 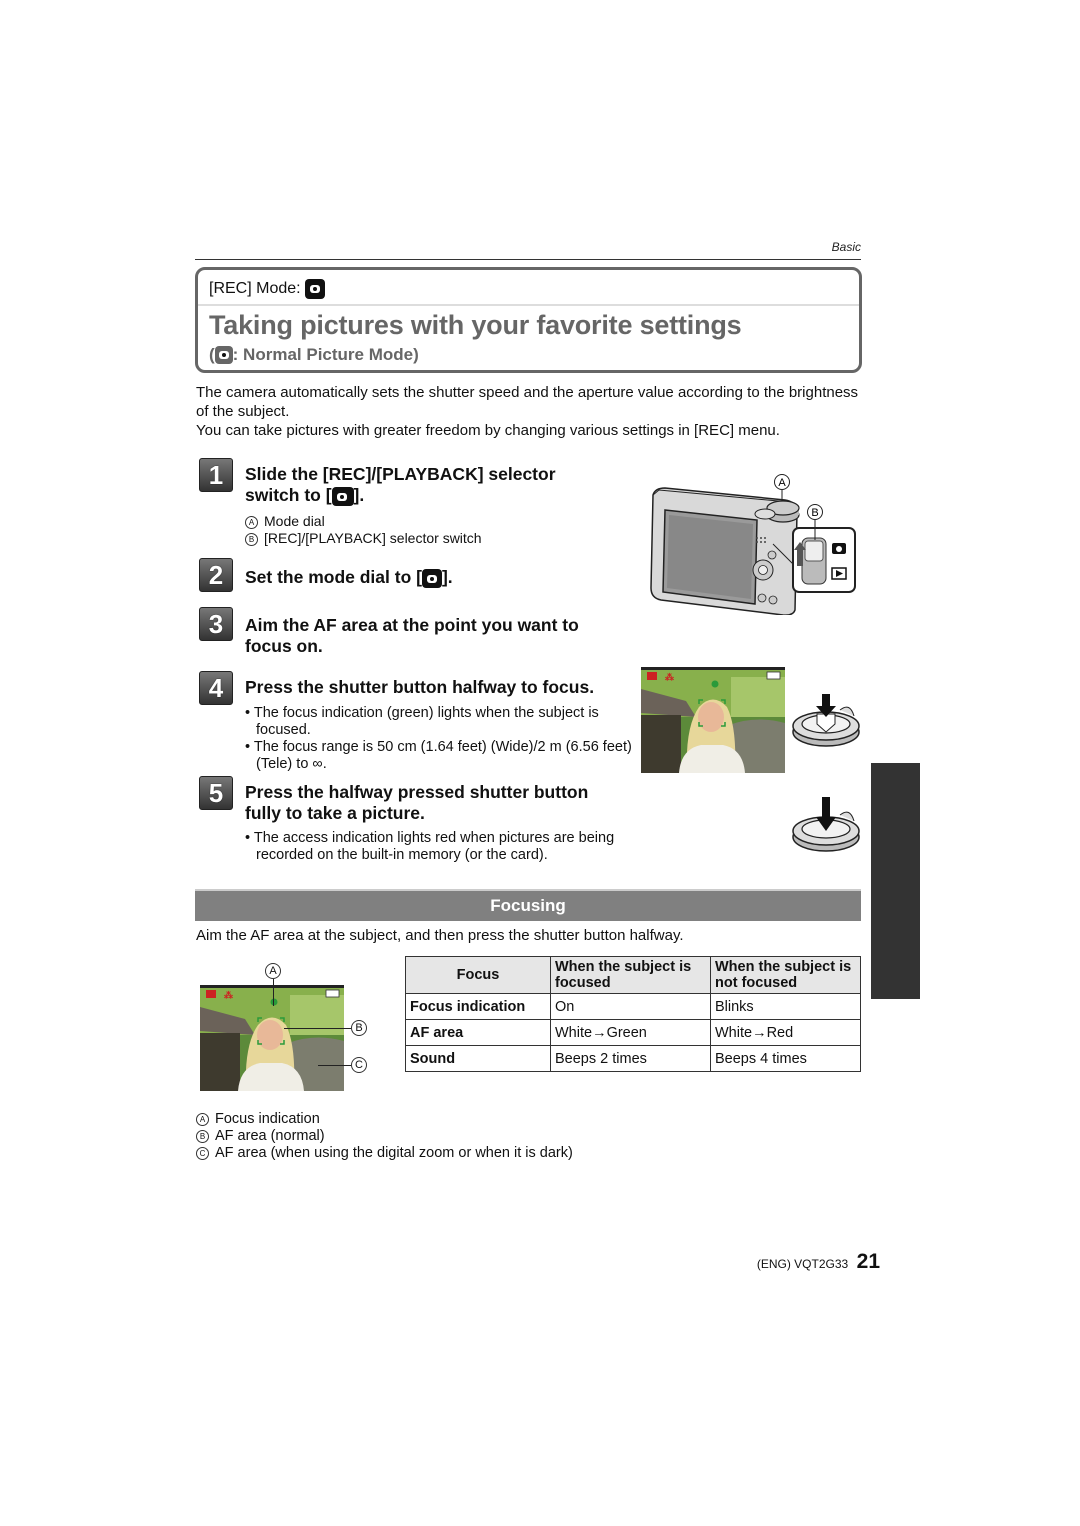 I want to click on table-row: Sound Beeps 2 times Beeps 4 times, so click(x=633, y=1058).